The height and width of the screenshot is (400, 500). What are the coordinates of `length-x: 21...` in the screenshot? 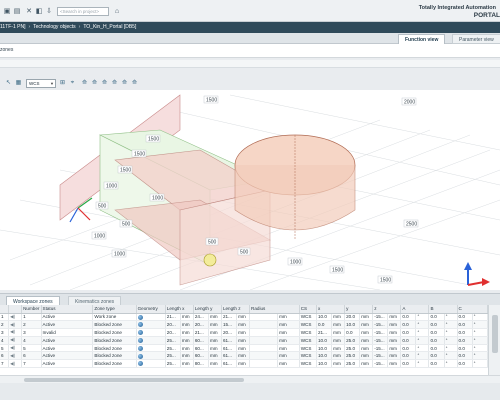 It's located at (173, 317).